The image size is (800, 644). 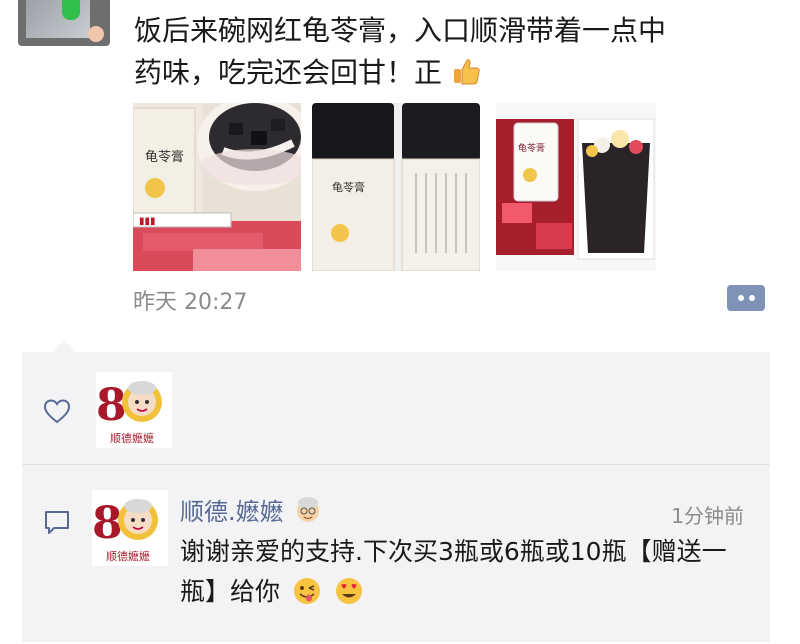 I want to click on jar-label: 龟苓膏, so click(x=164, y=157).